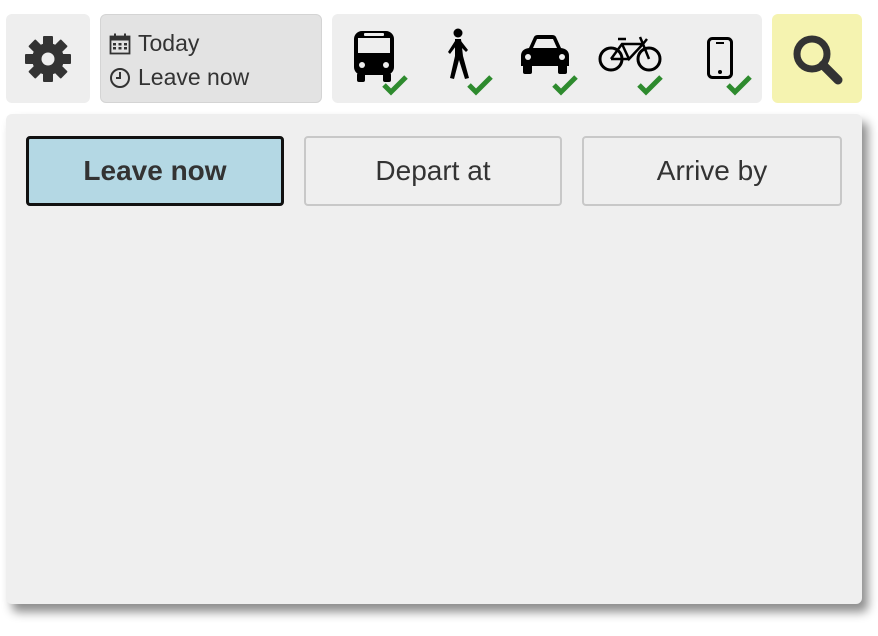 The image size is (878, 636). I want to click on mode-car-toggle, so click(552, 58).